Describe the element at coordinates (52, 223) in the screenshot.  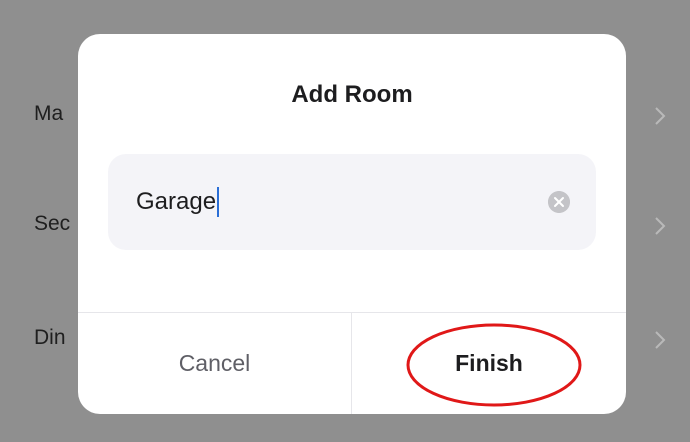
I see `background-row-label: Sec` at that location.